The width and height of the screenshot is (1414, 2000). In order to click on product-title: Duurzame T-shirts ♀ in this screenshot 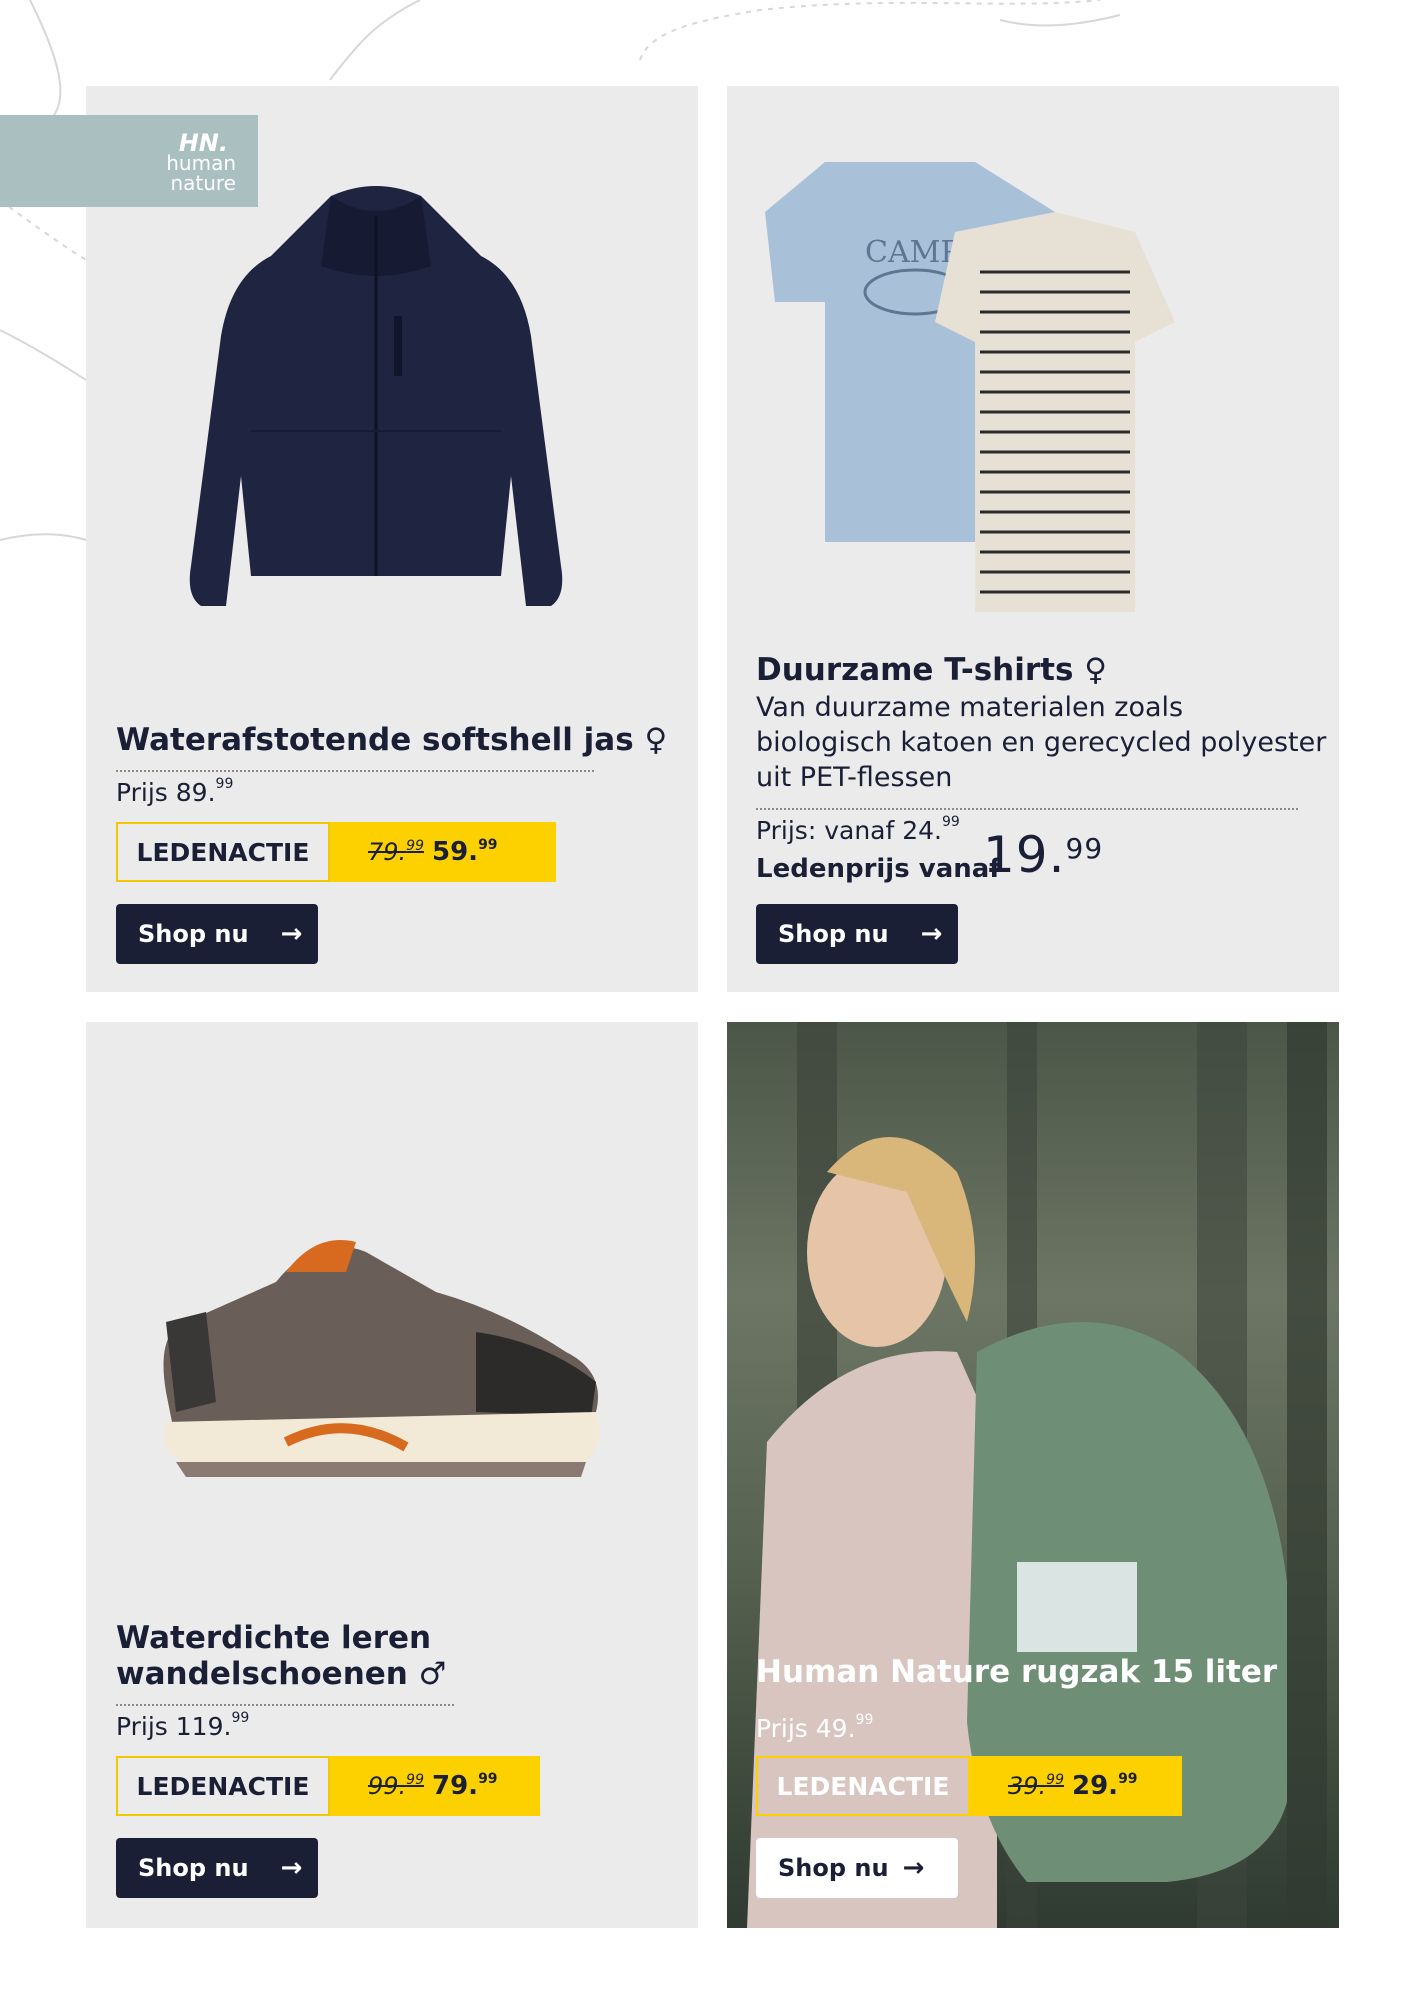, I will do `click(931, 670)`.